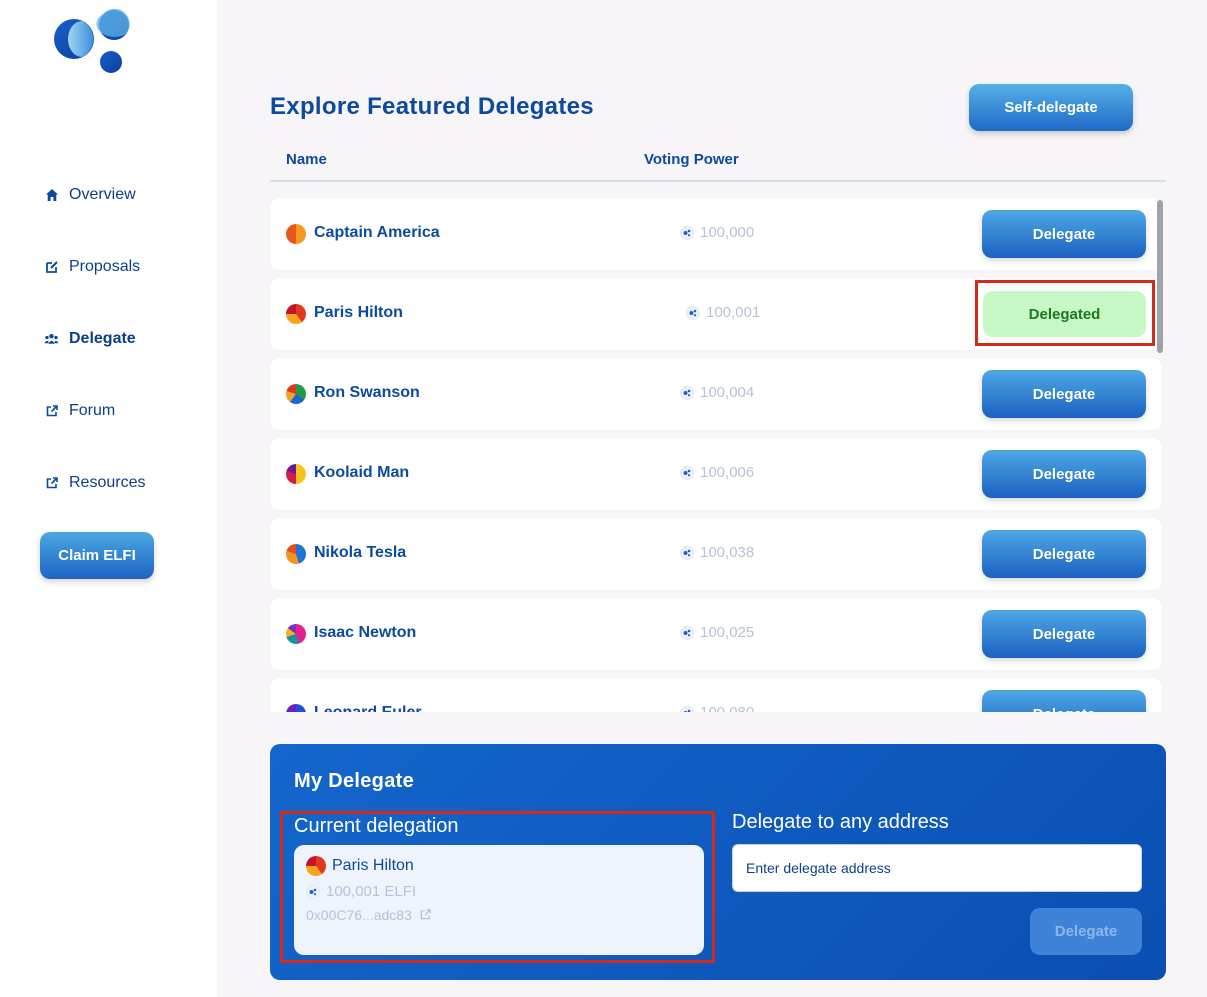  What do you see at coordinates (354, 781) in the screenshot?
I see `my-delegate-title: My Delegate` at bounding box center [354, 781].